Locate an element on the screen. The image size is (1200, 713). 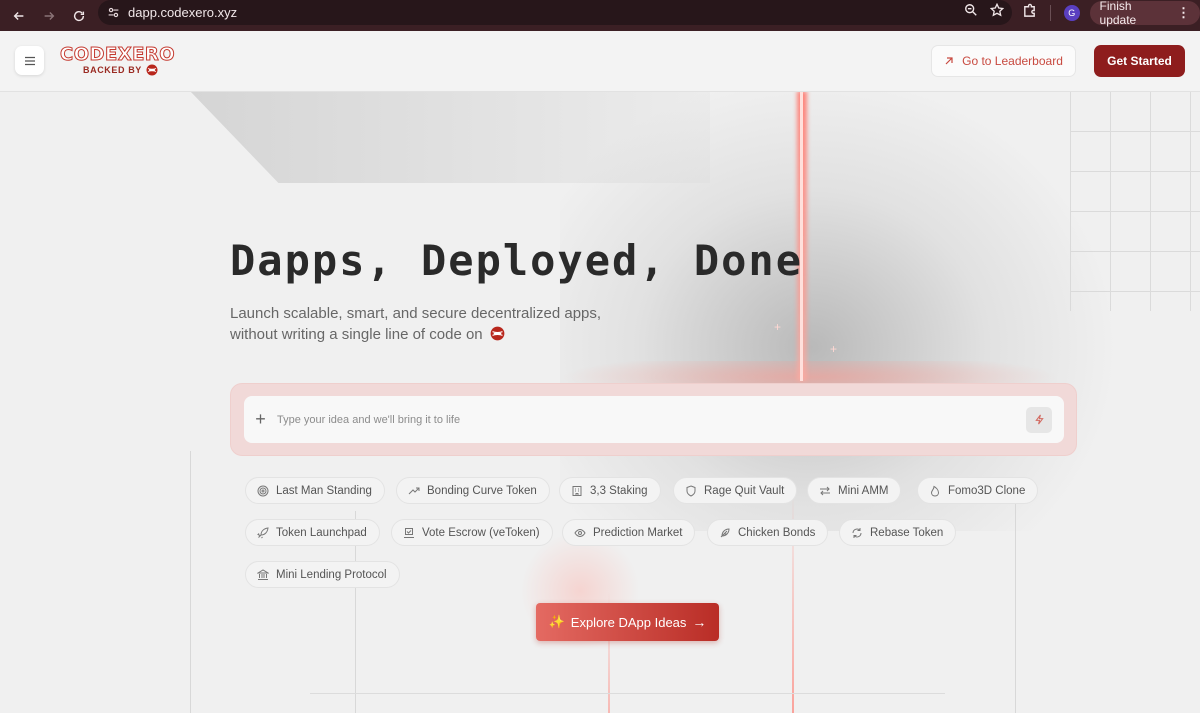
hamburger-icon is located at coordinates (29, 60).